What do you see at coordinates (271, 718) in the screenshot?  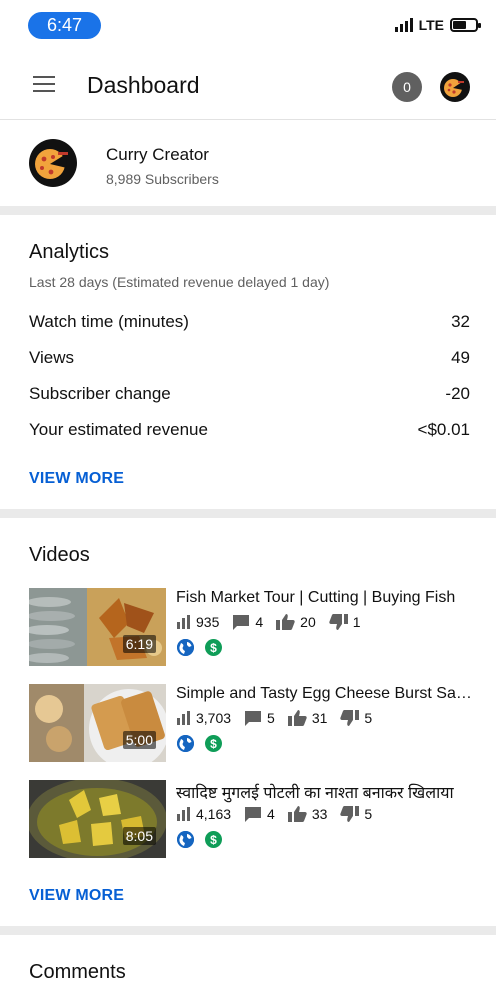 I see `comments-count: 5` at bounding box center [271, 718].